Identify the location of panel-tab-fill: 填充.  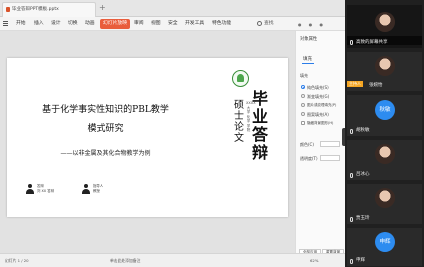
(307, 59).